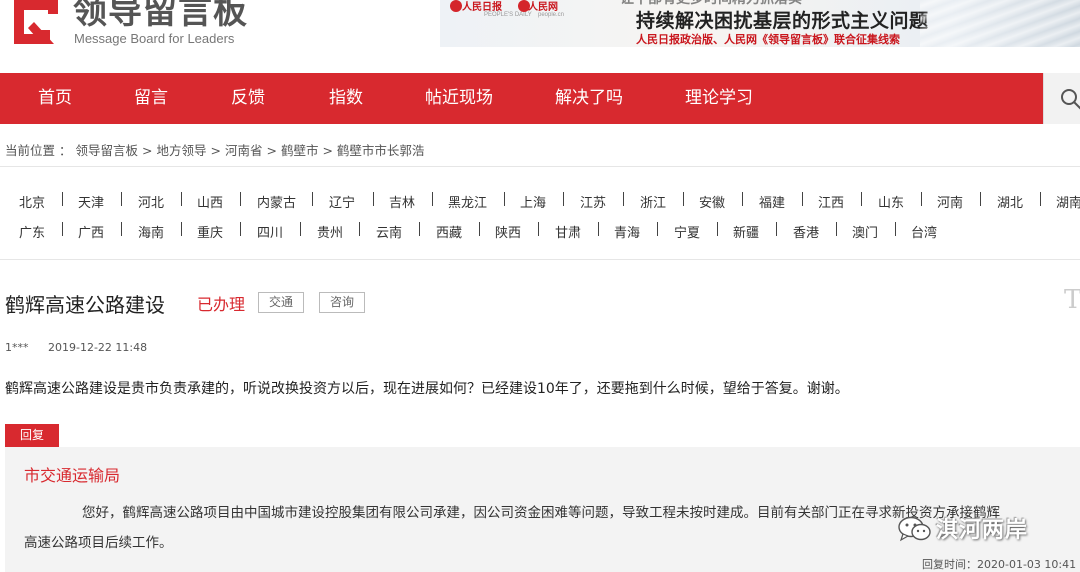  I want to click on region-link: 陕西, so click(508, 231).